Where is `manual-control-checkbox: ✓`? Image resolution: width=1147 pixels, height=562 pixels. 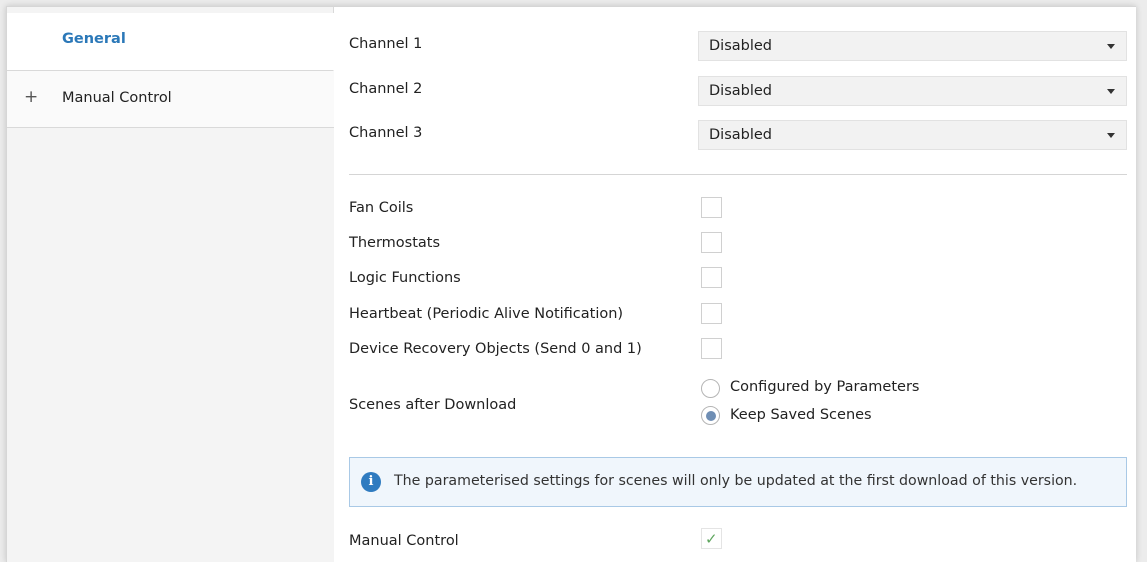
manual-control-checkbox: ✓ is located at coordinates (711, 538).